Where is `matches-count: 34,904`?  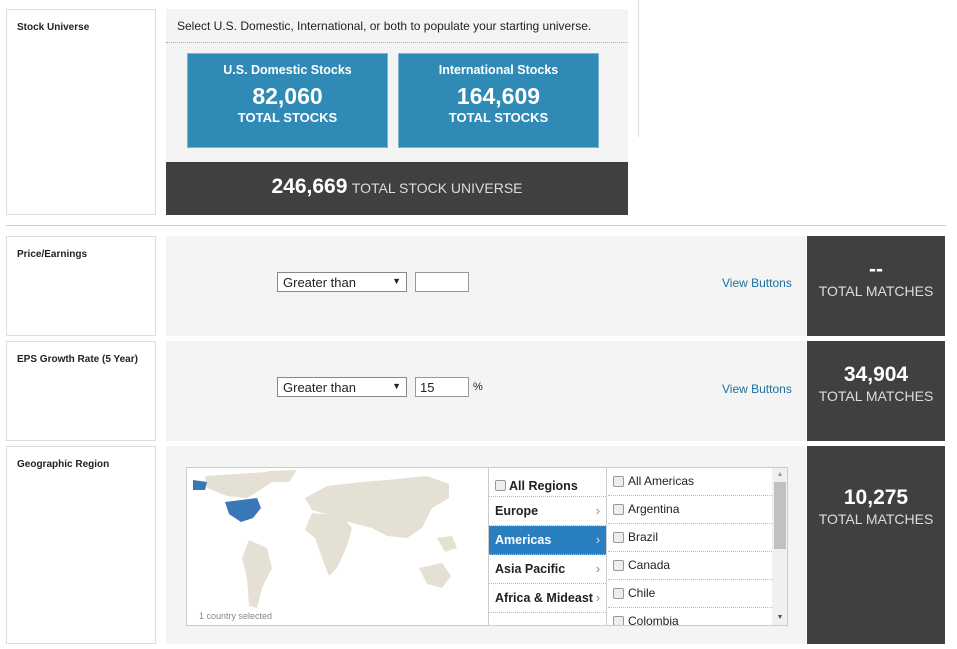 matches-count: 34,904 is located at coordinates (876, 374).